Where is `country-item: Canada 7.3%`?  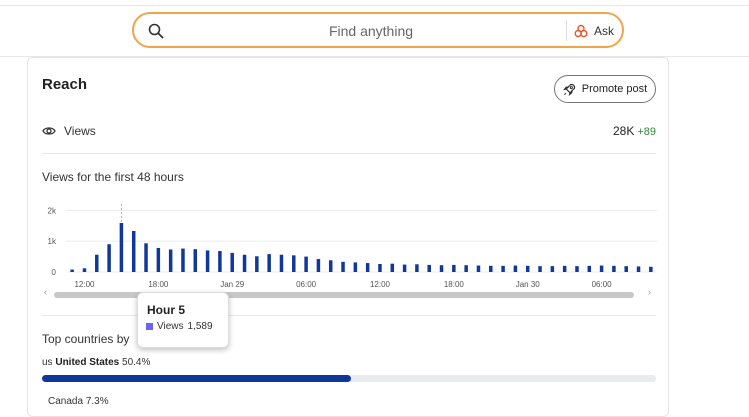 country-item: Canada 7.3% is located at coordinates (78, 401).